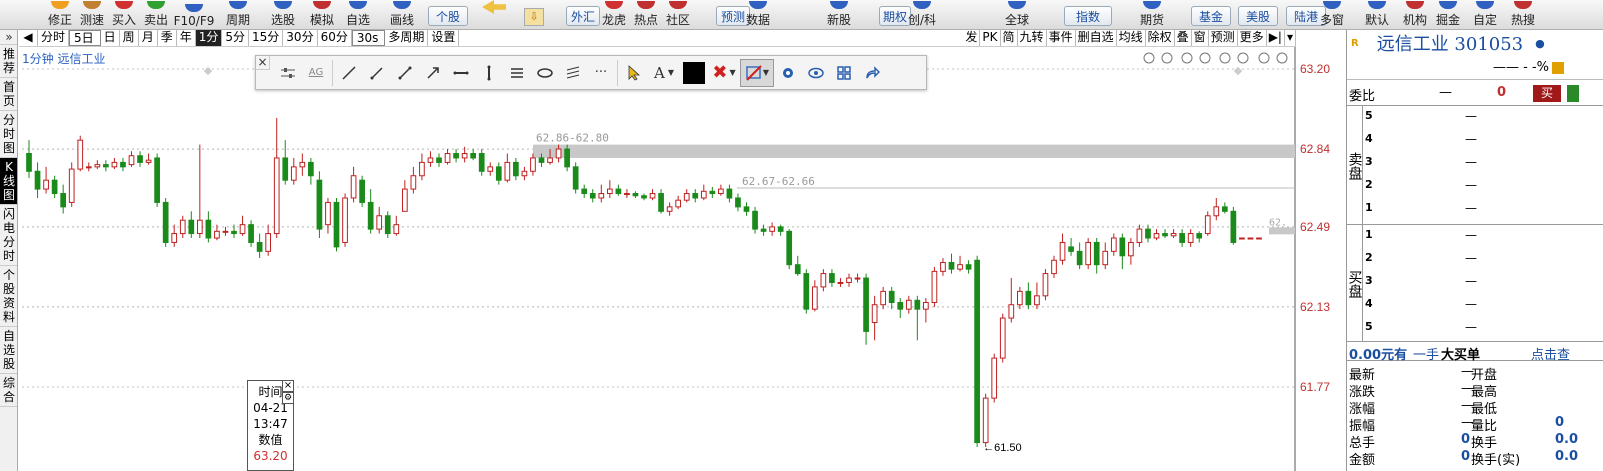  What do you see at coordinates (1160, 38) in the screenshot?
I see `action-8: 除权` at bounding box center [1160, 38].